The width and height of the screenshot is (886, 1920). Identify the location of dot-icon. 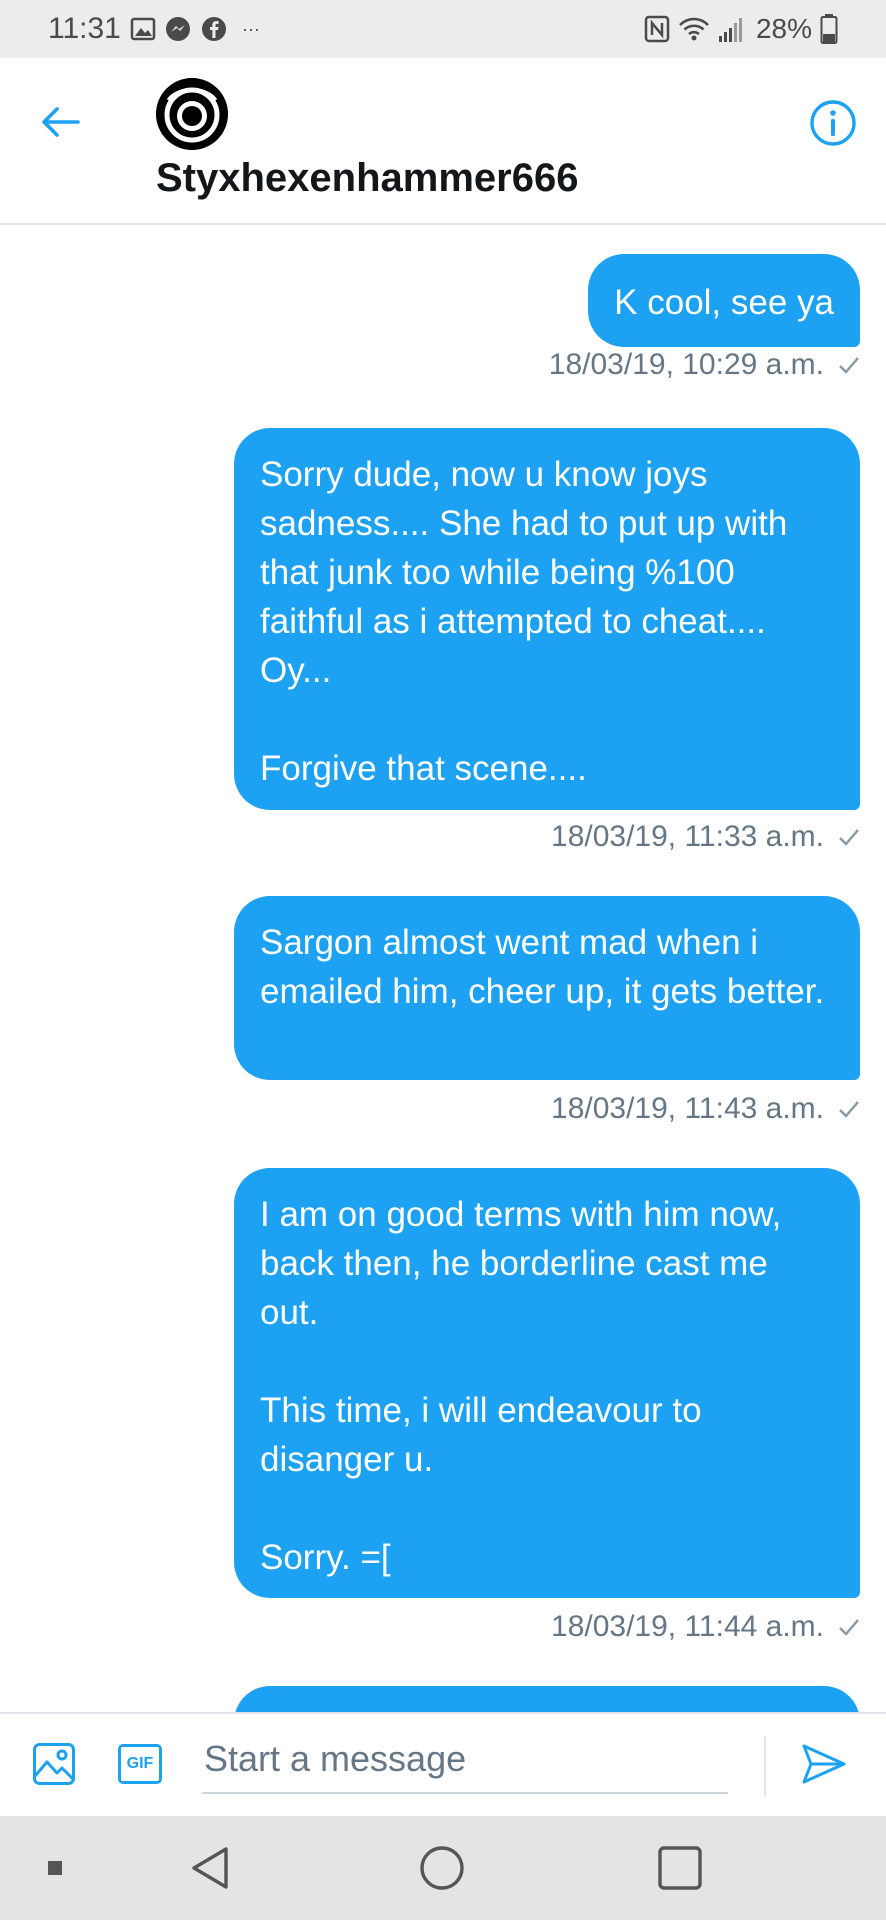
(55, 1868).